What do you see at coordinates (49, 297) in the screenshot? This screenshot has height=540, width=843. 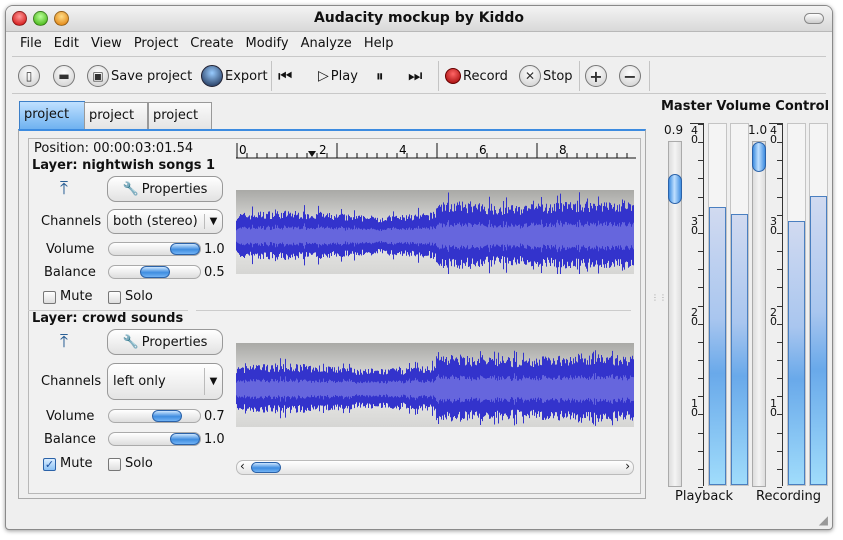 I see `mute-checkbox` at bounding box center [49, 297].